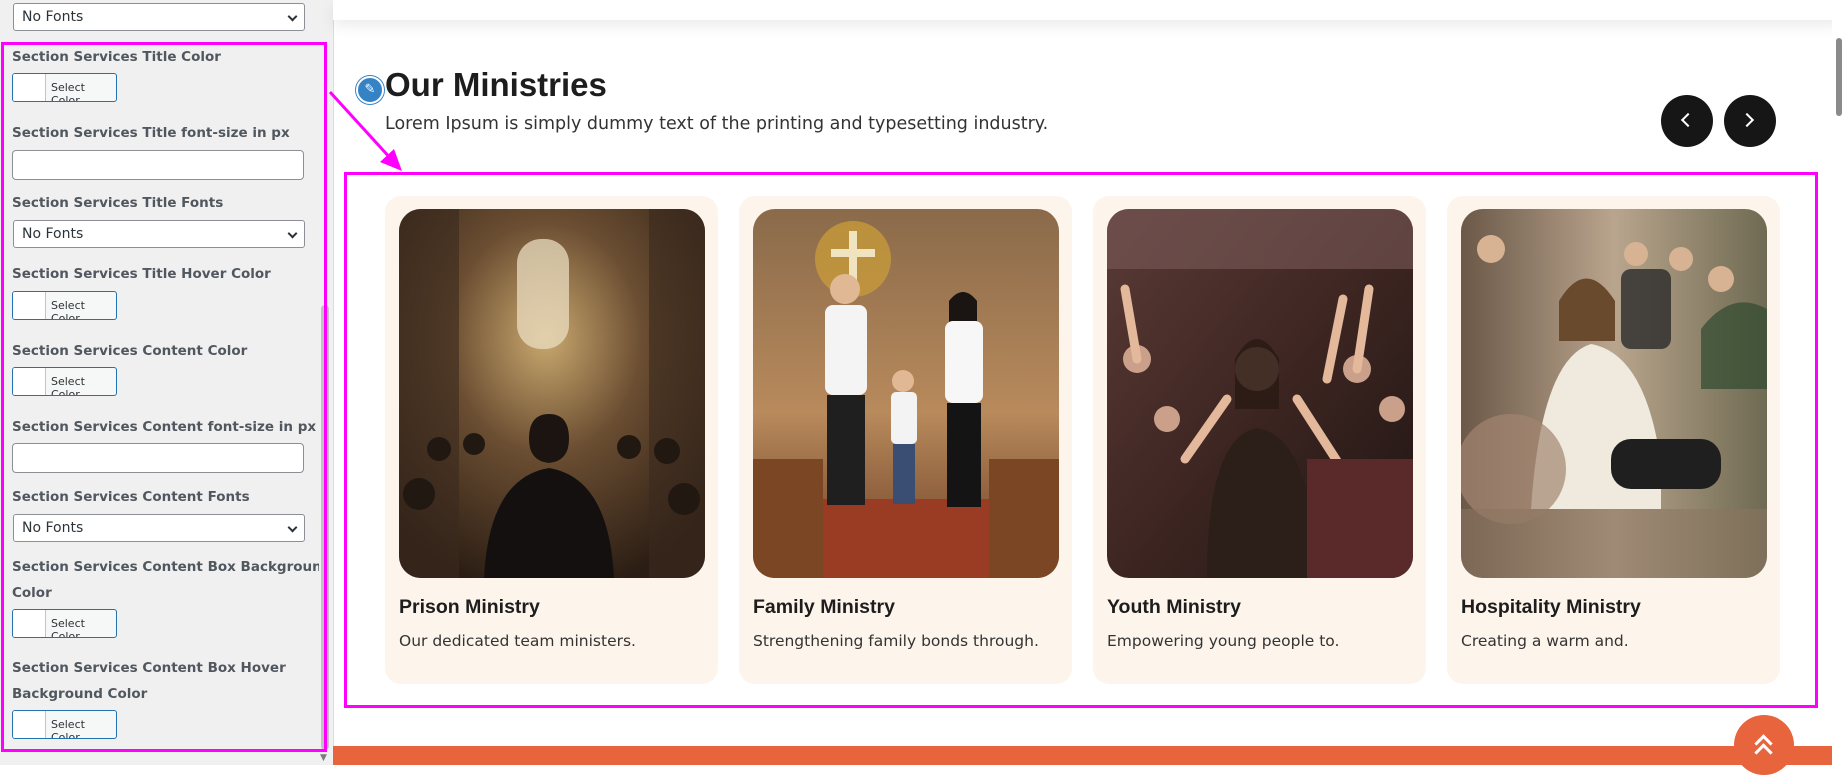 The height and width of the screenshot is (775, 1844). What do you see at coordinates (80, 694) in the screenshot?
I see `box-hover-bg-color-label-line2: Background Color` at bounding box center [80, 694].